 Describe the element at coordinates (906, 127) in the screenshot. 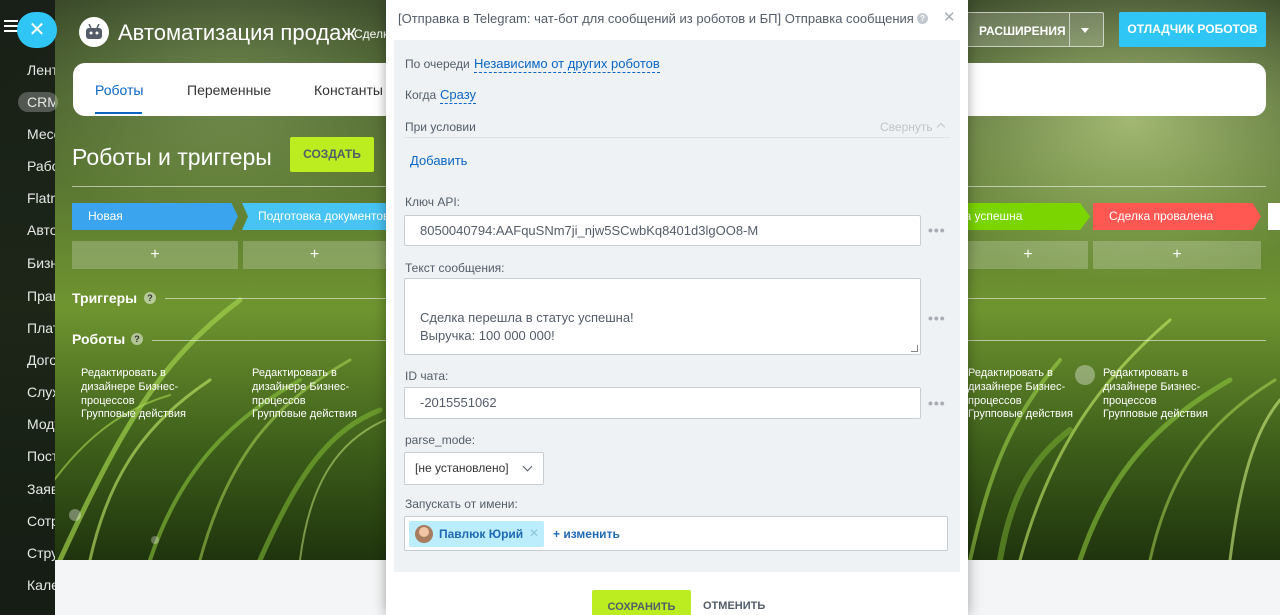

I see `collapse-link: Свернуть` at that location.